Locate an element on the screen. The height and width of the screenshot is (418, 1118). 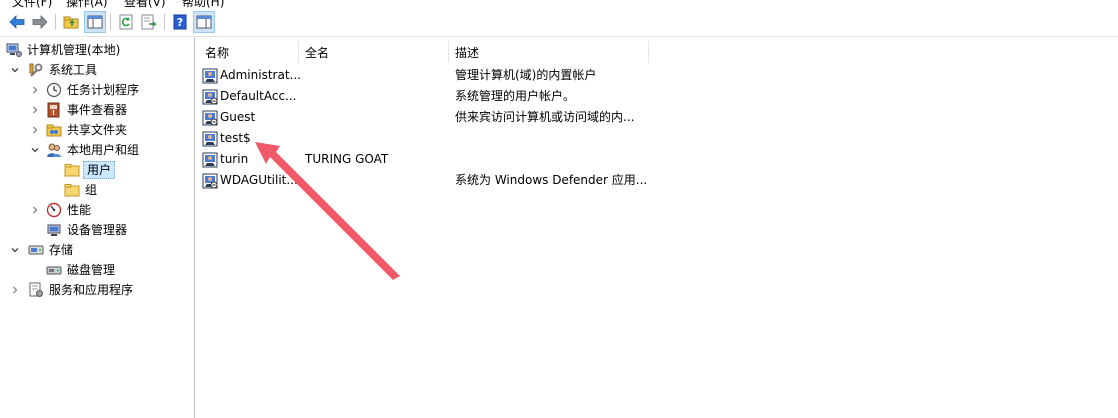
tree-item-task-scheduler: 任务计划程序 is located at coordinates (84, 90).